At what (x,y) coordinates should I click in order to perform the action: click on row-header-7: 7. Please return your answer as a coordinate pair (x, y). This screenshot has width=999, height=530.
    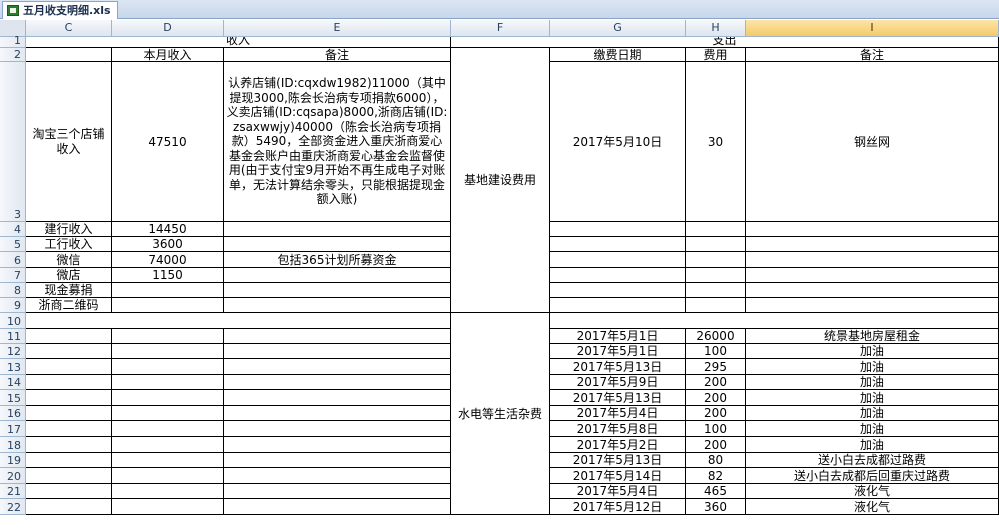
    Looking at the image, I should click on (13, 275).